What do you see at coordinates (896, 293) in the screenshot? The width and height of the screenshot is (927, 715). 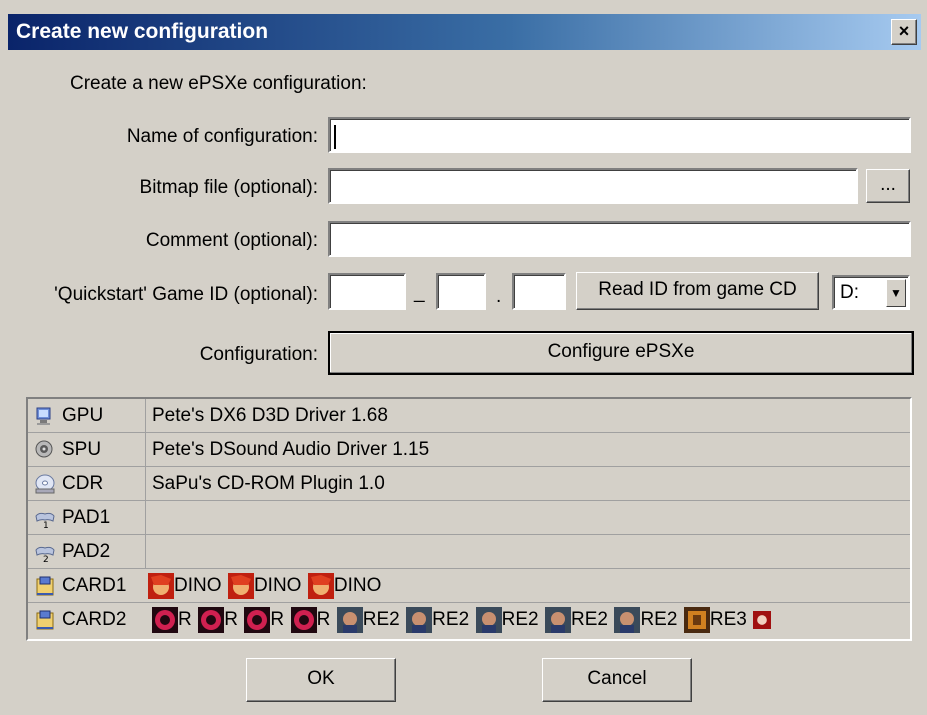 I see `chevron-down-icon: ▼` at bounding box center [896, 293].